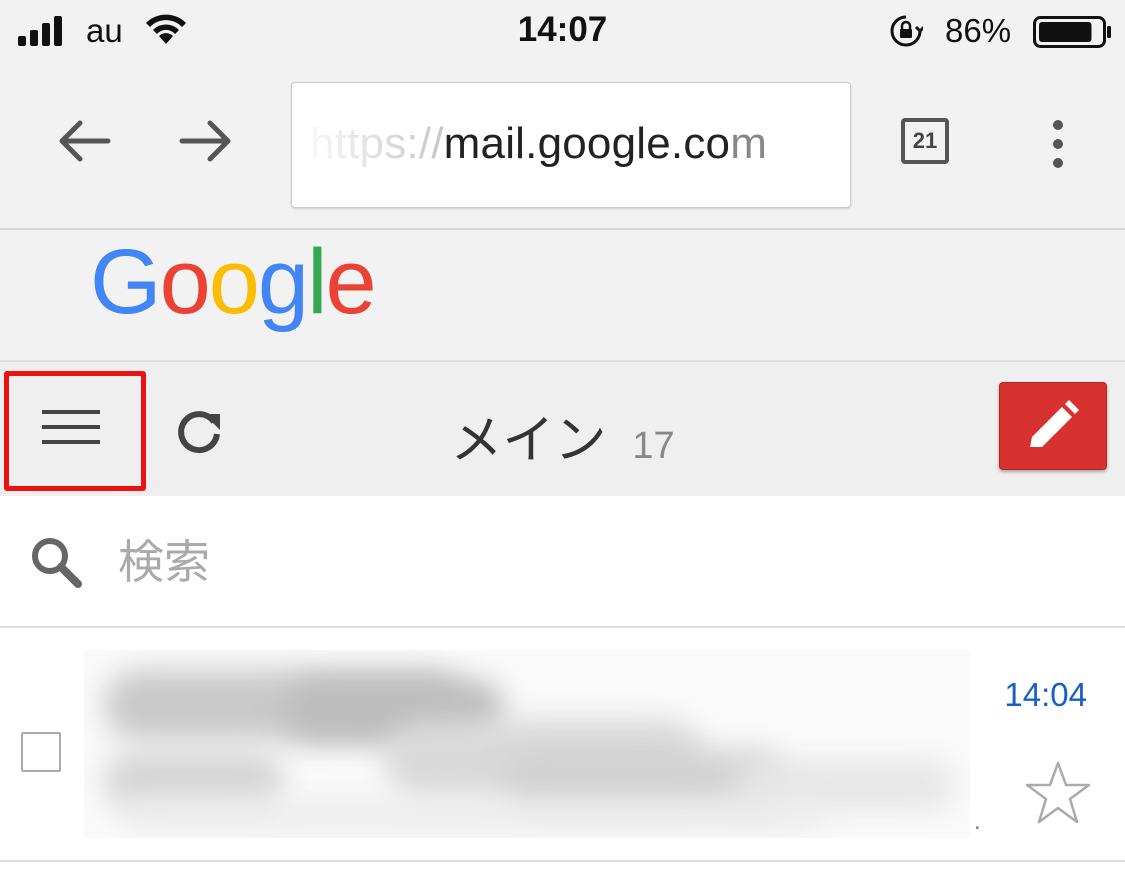 The height and width of the screenshot is (886, 1125). I want to click on back-arrow-icon, so click(84, 141).